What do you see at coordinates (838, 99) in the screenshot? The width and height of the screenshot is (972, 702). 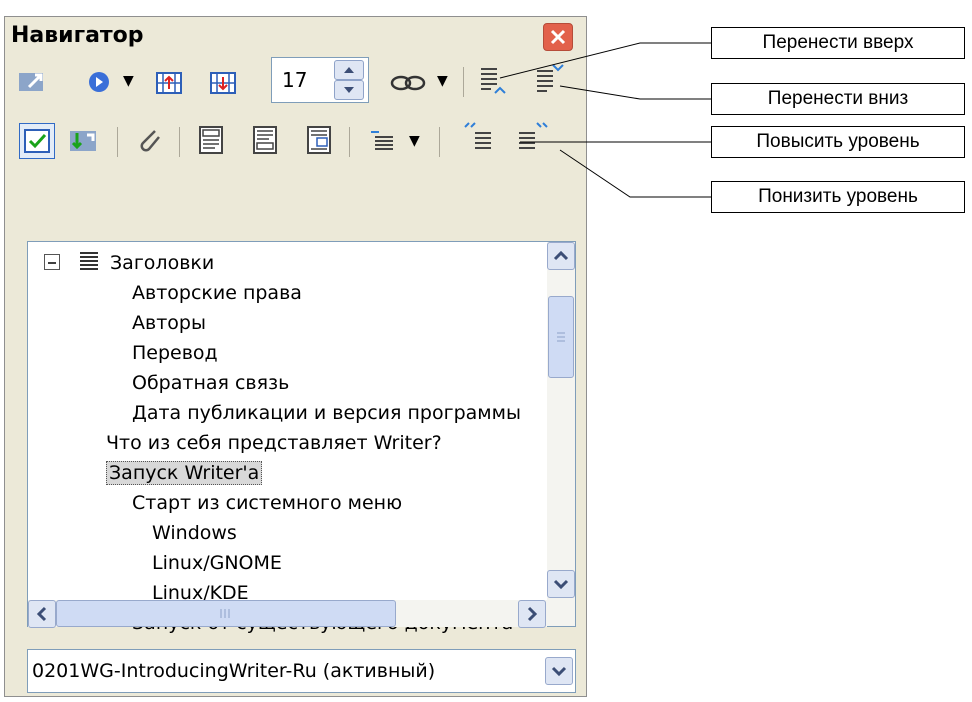 I see `callout-move-down: Перенести вниз` at bounding box center [838, 99].